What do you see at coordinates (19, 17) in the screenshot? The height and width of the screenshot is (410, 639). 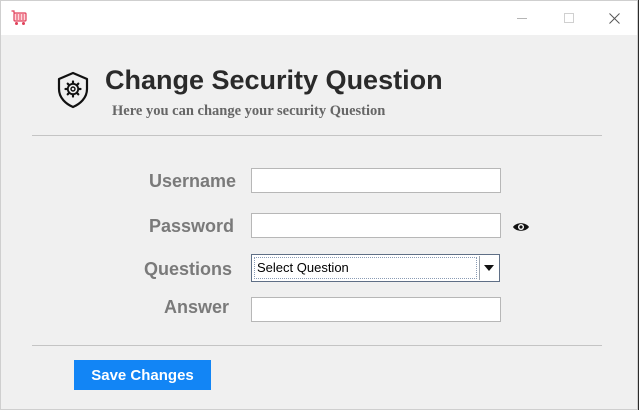 I see `cart-icon` at bounding box center [19, 17].